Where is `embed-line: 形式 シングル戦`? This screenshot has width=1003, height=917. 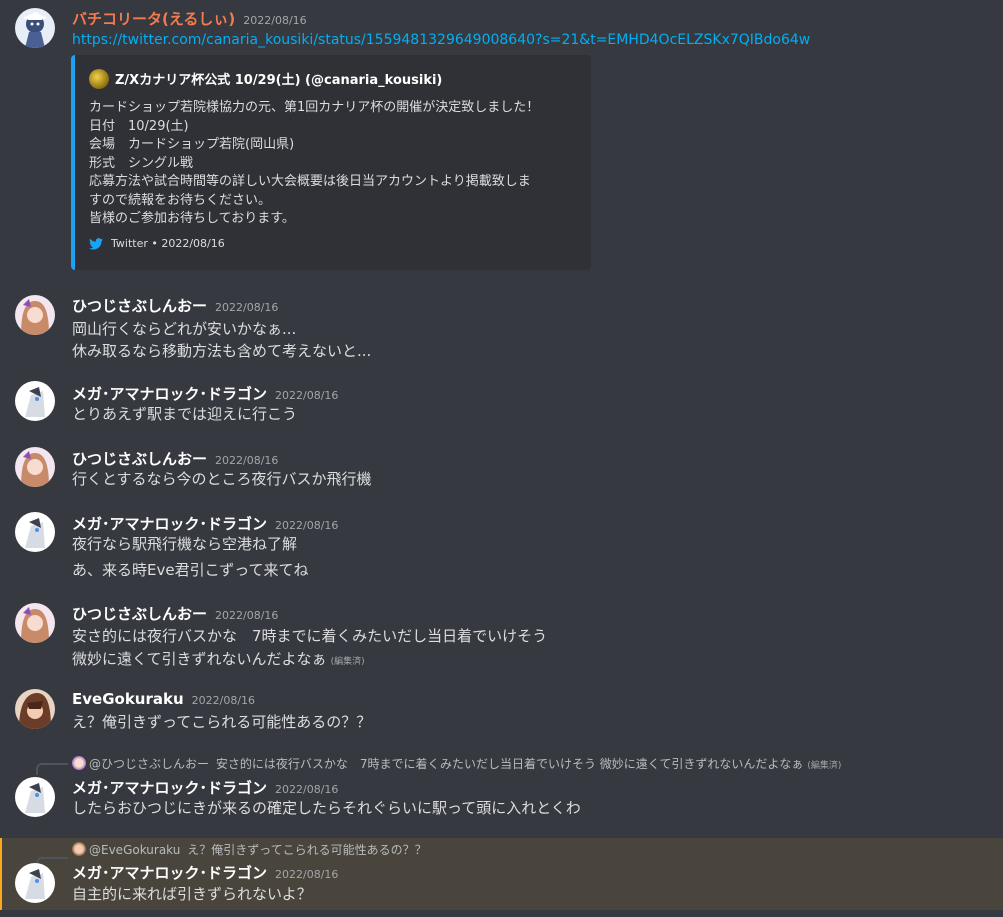 embed-line: 形式 シングル戦 is located at coordinates (141, 163).